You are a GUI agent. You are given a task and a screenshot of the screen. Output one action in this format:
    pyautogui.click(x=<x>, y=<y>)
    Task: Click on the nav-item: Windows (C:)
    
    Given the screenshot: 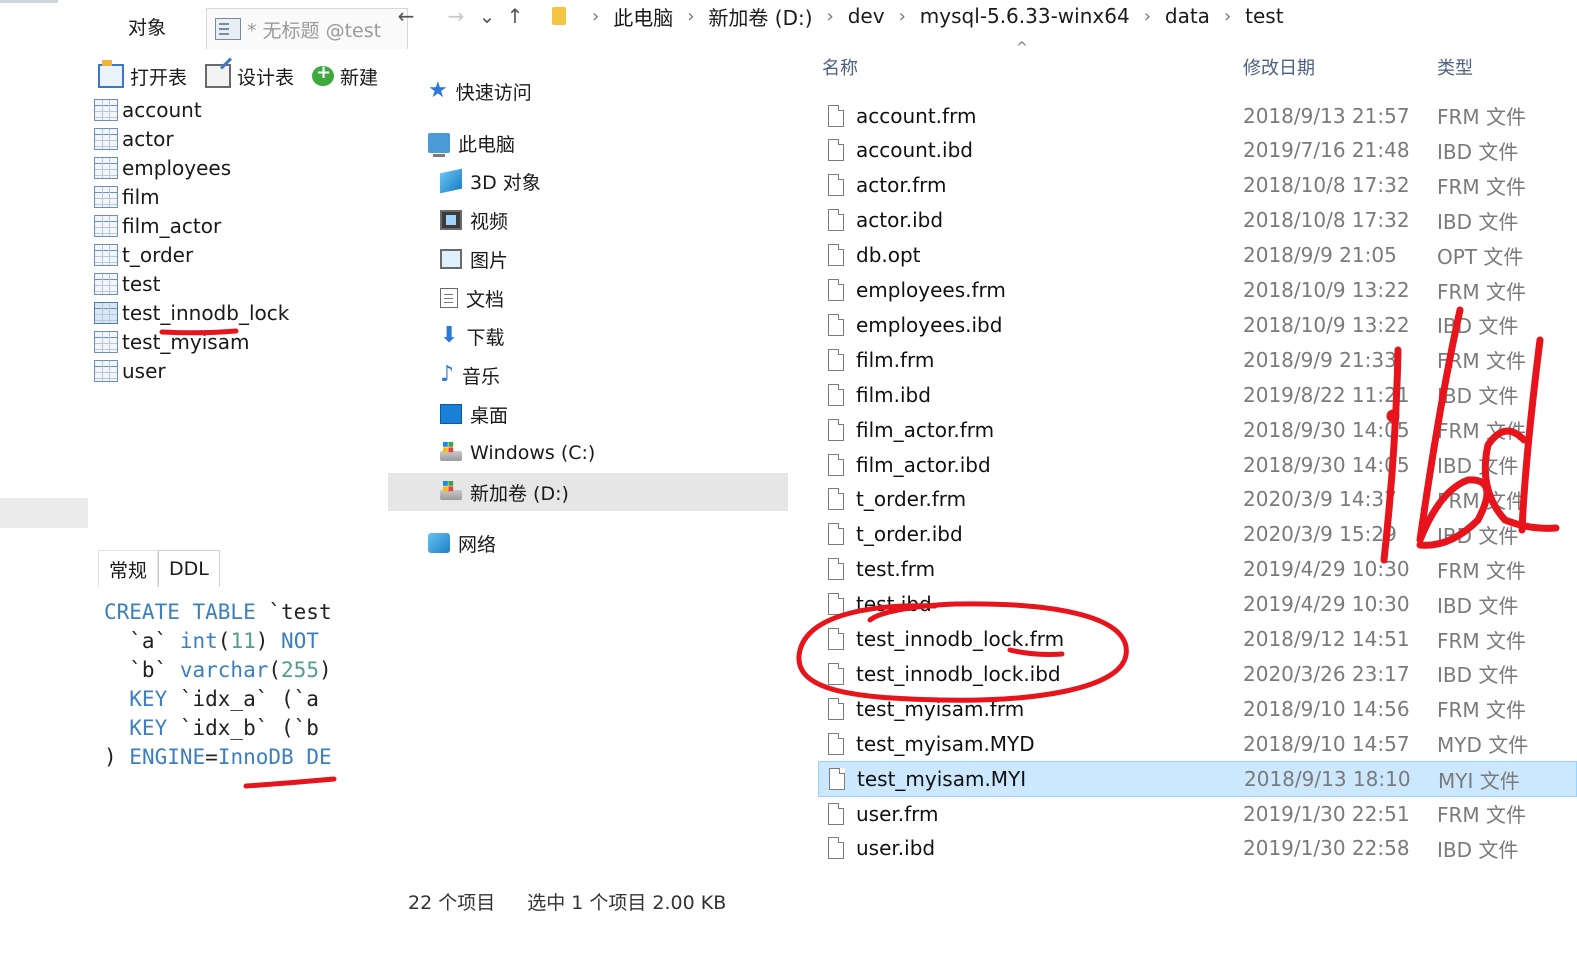 What is the action you would take?
    pyautogui.click(x=588, y=453)
    